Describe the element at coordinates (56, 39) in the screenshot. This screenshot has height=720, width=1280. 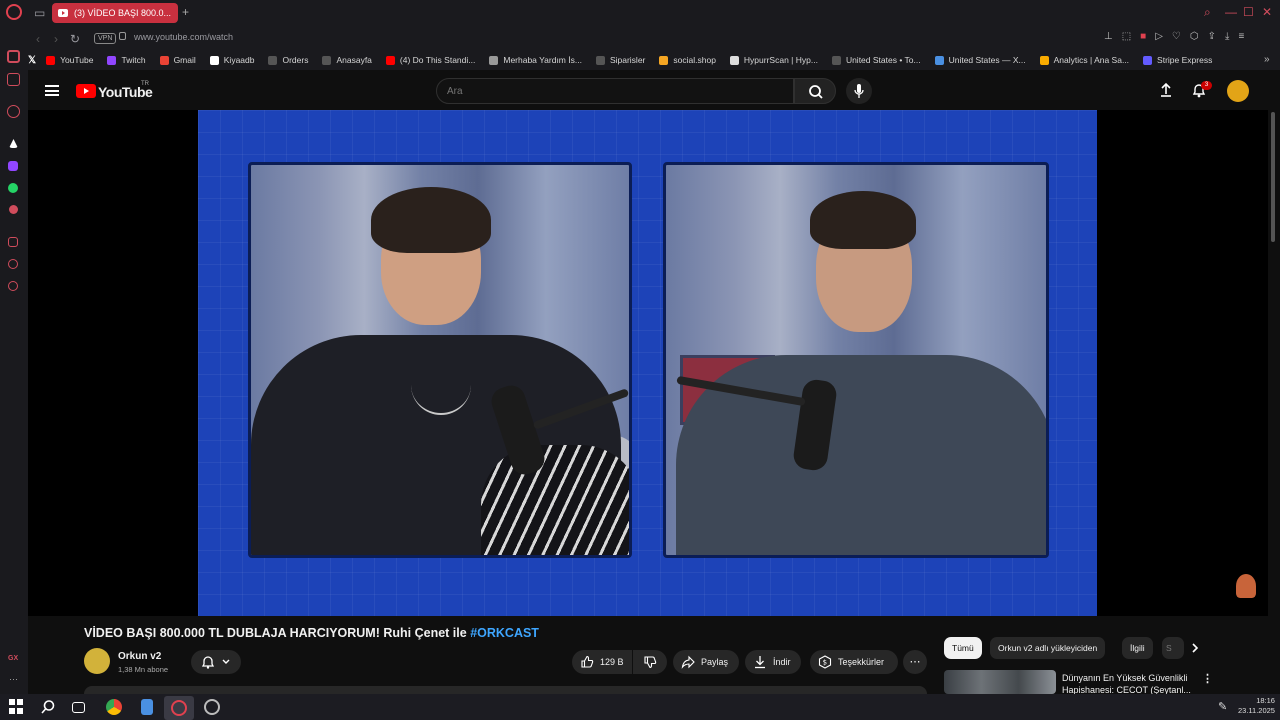
I see `forward-icon: ›` at that location.